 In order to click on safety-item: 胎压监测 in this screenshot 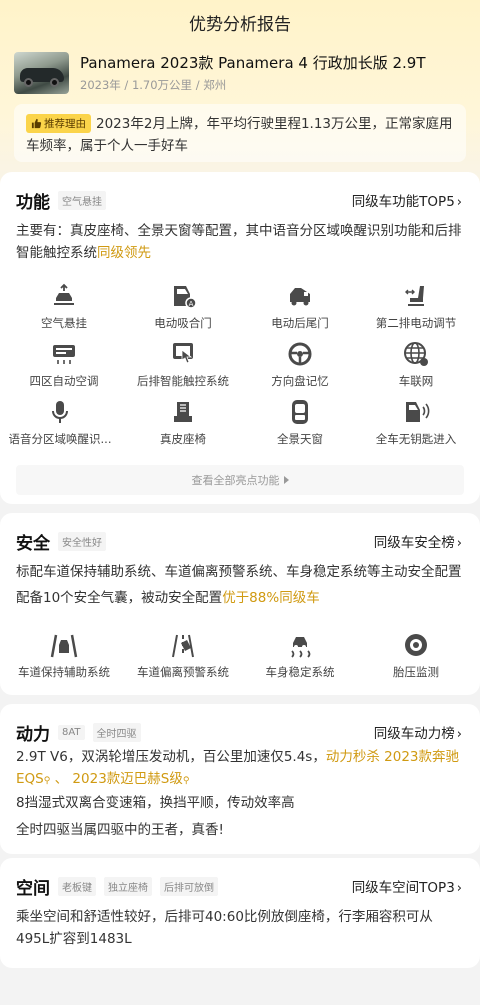, I will do `click(416, 655)`.